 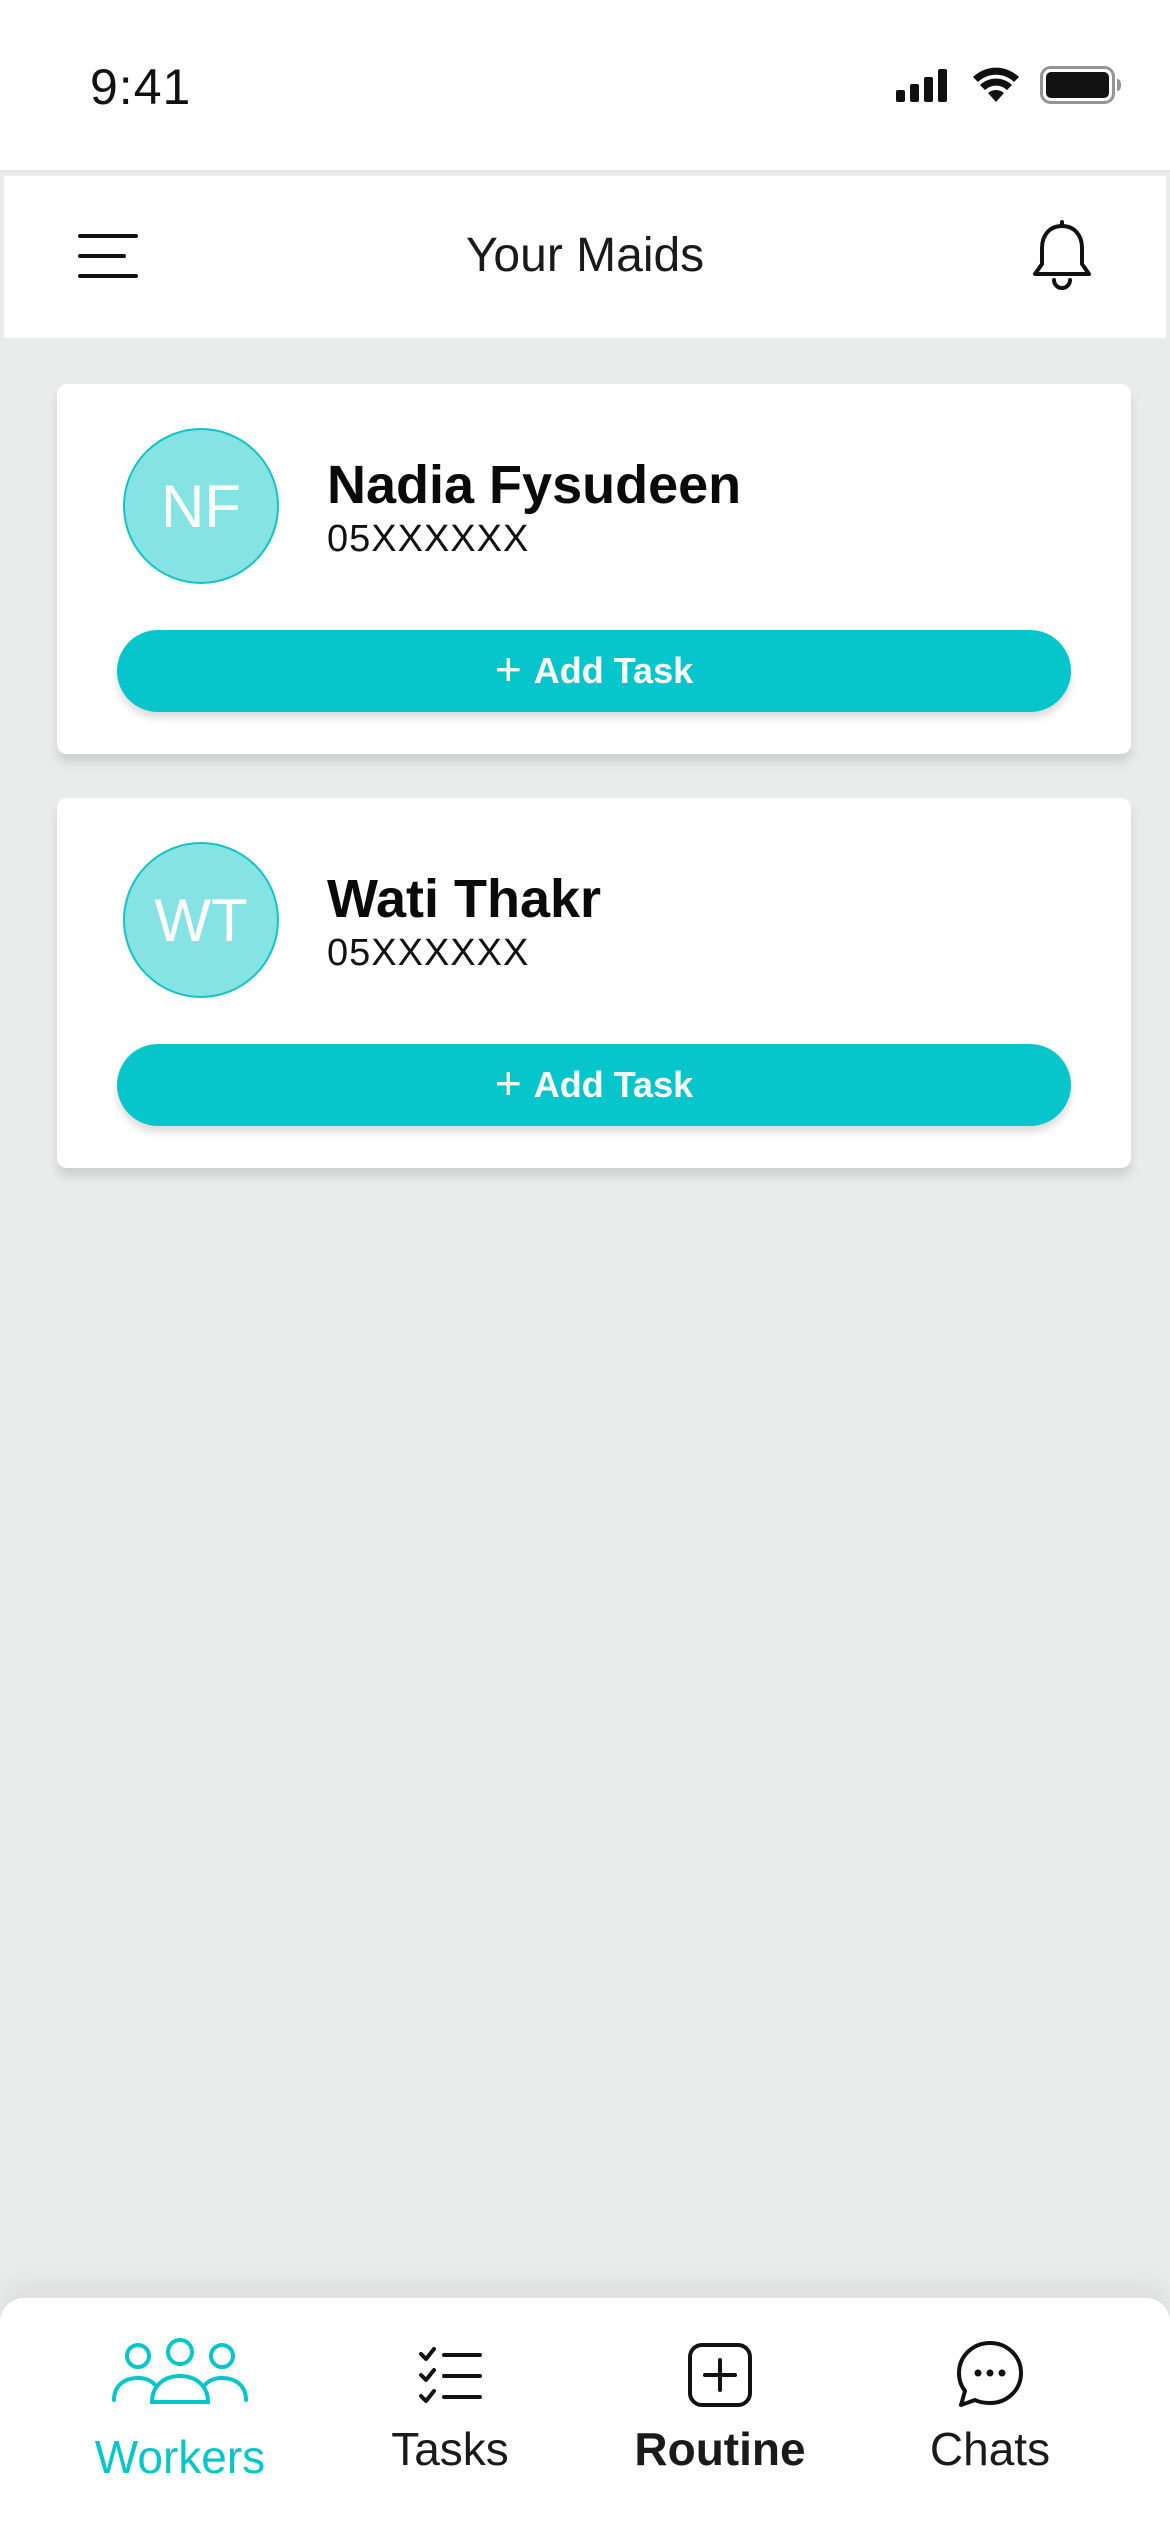 What do you see at coordinates (1062, 256) in the screenshot?
I see `notification-bell-icon` at bounding box center [1062, 256].